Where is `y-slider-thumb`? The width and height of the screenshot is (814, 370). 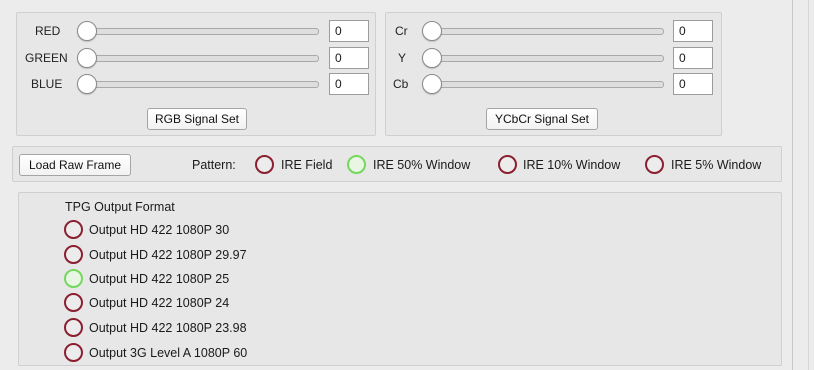
y-slider-thumb is located at coordinates (432, 58).